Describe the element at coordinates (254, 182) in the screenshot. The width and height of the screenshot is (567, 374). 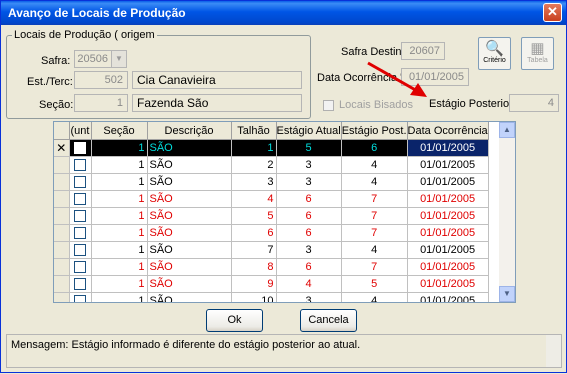
I see `talhao-cell: 3` at that location.